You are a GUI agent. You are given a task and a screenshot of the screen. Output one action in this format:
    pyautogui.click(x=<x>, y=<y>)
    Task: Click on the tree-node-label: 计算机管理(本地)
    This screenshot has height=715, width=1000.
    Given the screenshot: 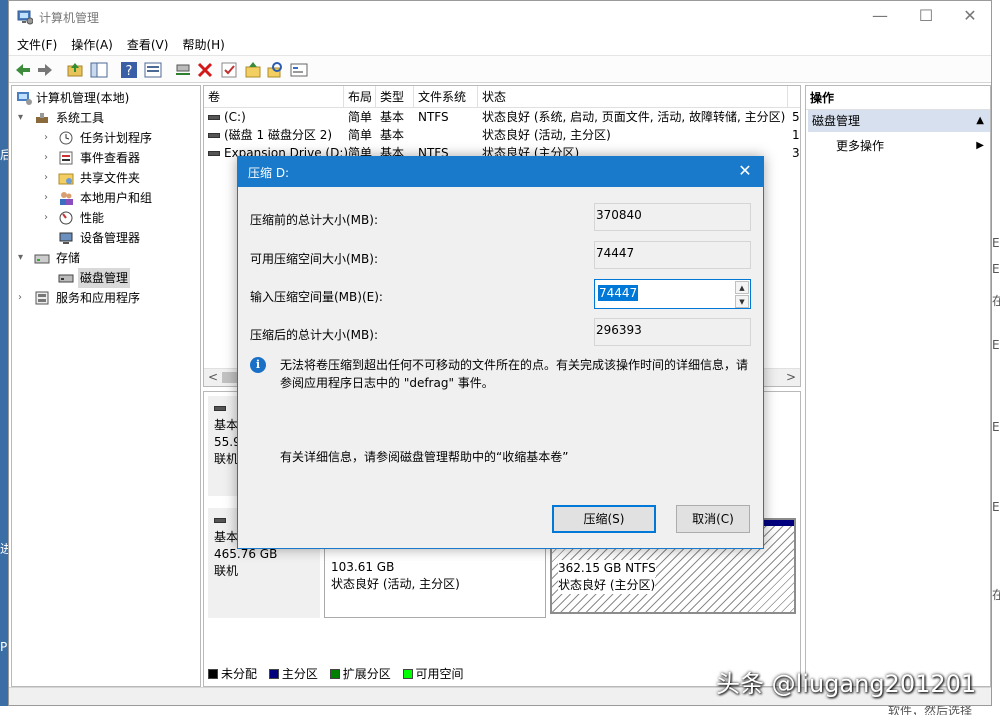 What is the action you would take?
    pyautogui.click(x=83, y=98)
    